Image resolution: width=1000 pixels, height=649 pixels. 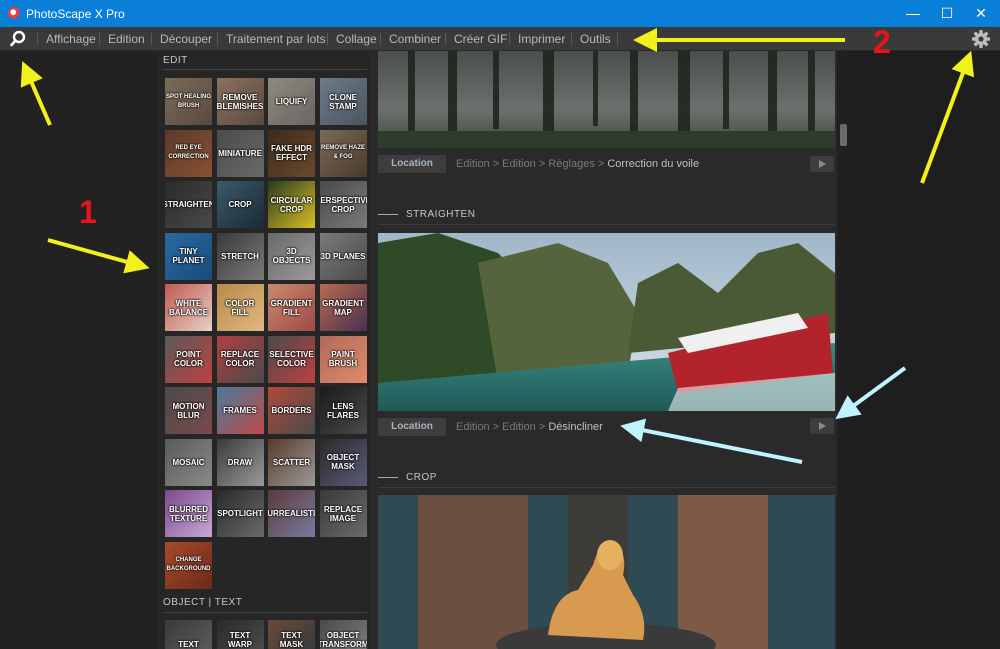 I want to click on object-tile-text: TEXT, so click(x=188, y=634).